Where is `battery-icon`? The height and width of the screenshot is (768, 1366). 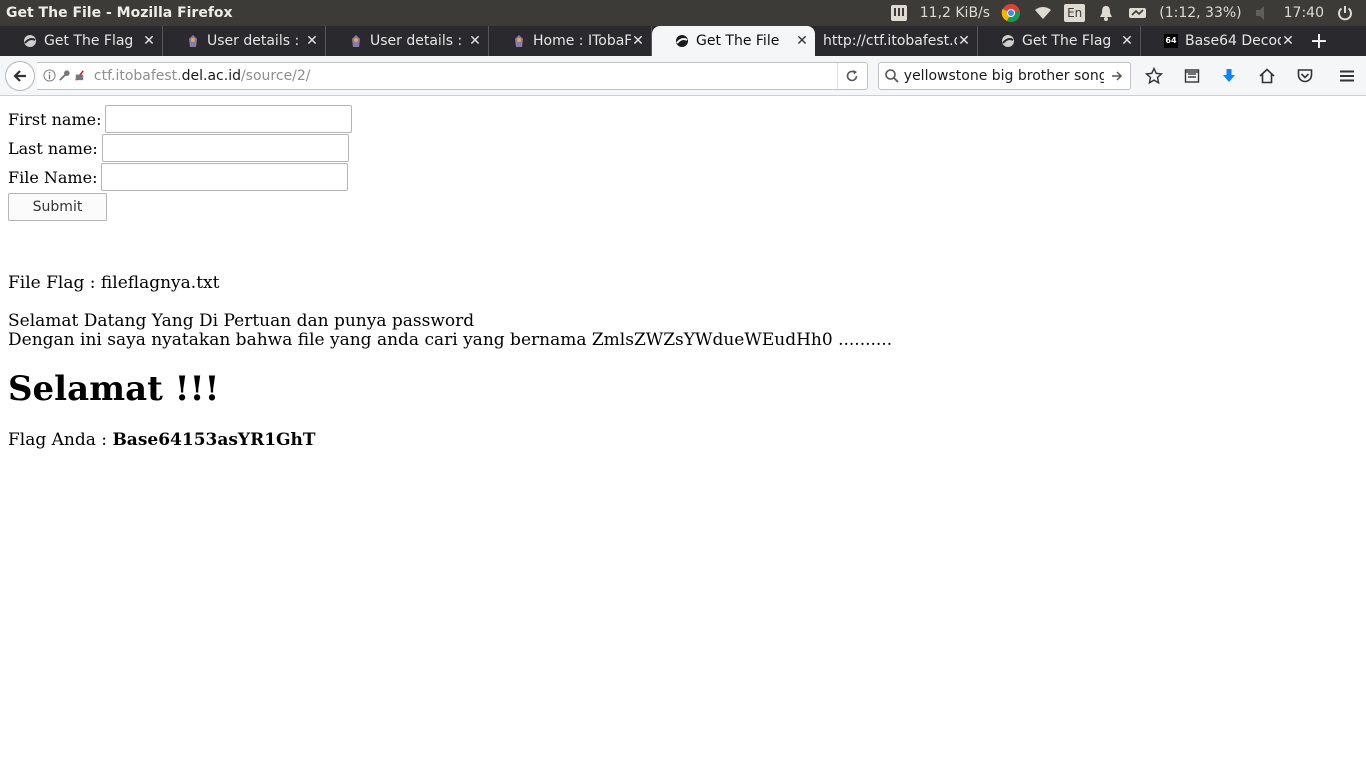
battery-icon is located at coordinates (1138, 13).